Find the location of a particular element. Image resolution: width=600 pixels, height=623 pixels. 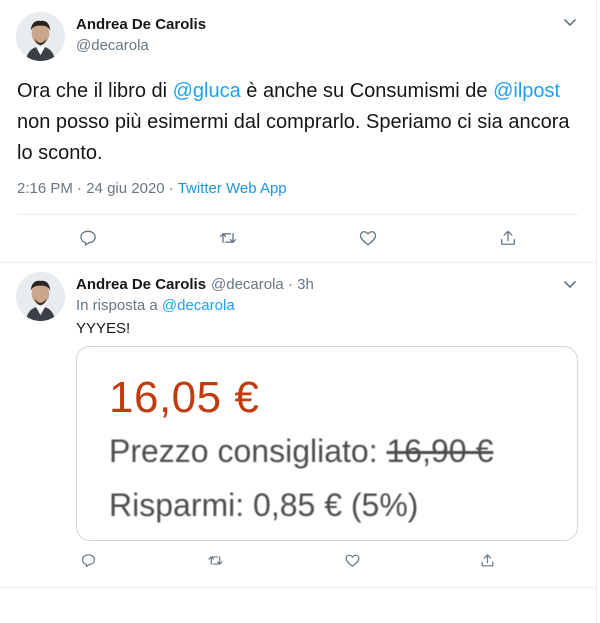

tweet-text-part: è anche su Consumismi de is located at coordinates (367, 91).